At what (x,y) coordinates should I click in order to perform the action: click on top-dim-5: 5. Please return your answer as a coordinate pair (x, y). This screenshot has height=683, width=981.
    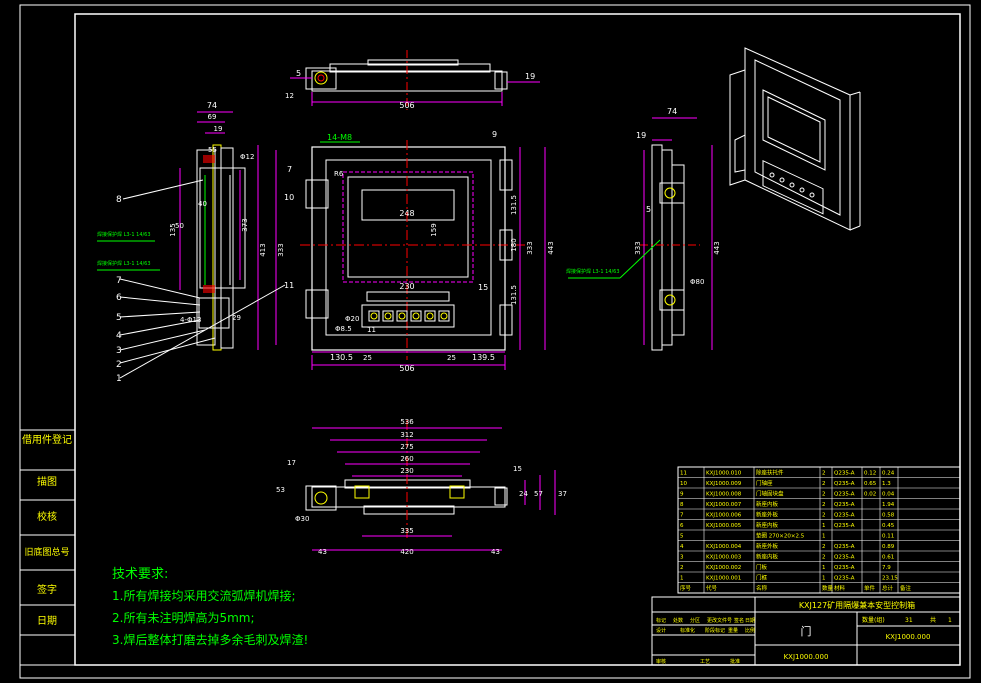
    Looking at the image, I should click on (298, 73).